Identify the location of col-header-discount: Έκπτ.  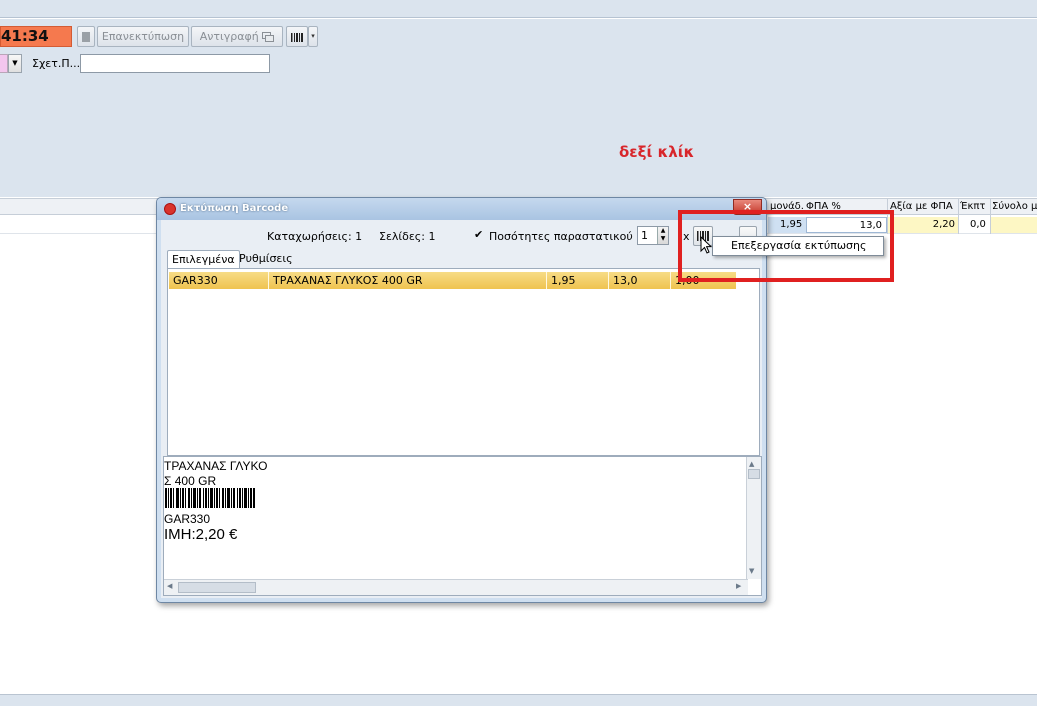
(975, 207).